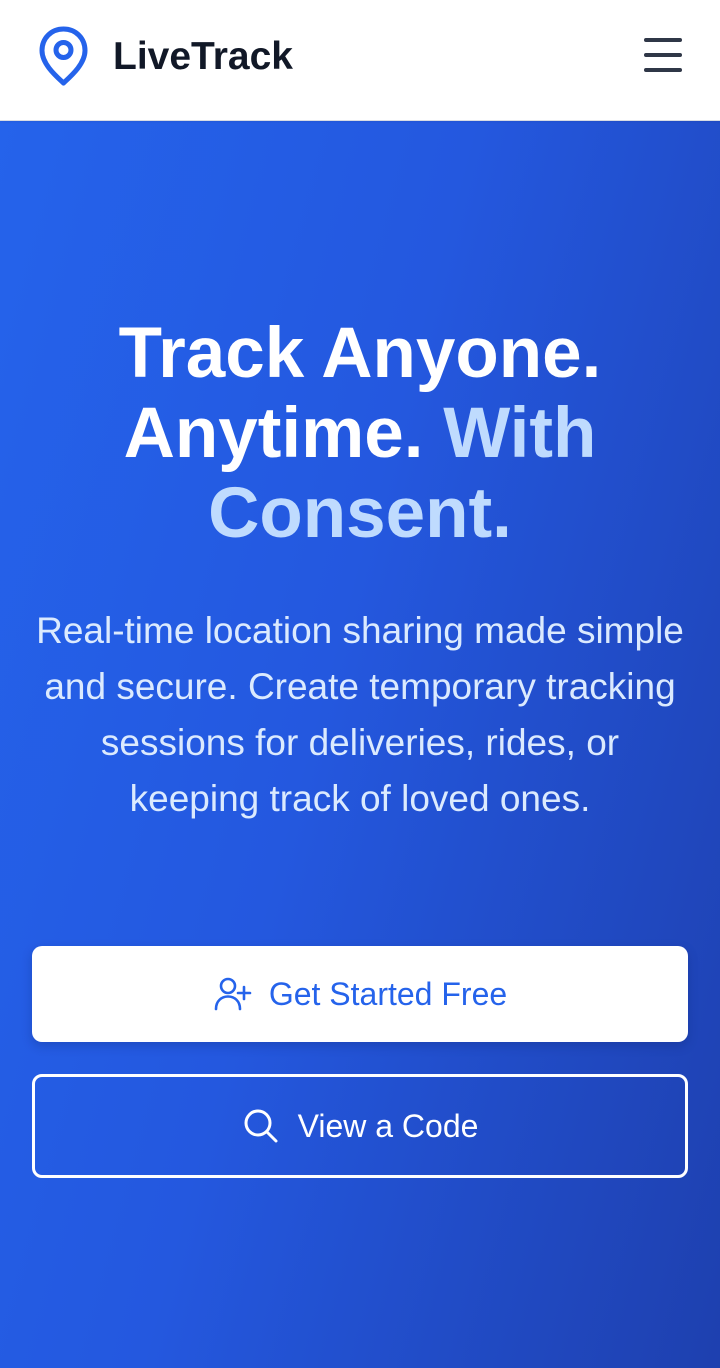 The height and width of the screenshot is (1368, 720). I want to click on top-navbar: LiveTrack, so click(360, 60).